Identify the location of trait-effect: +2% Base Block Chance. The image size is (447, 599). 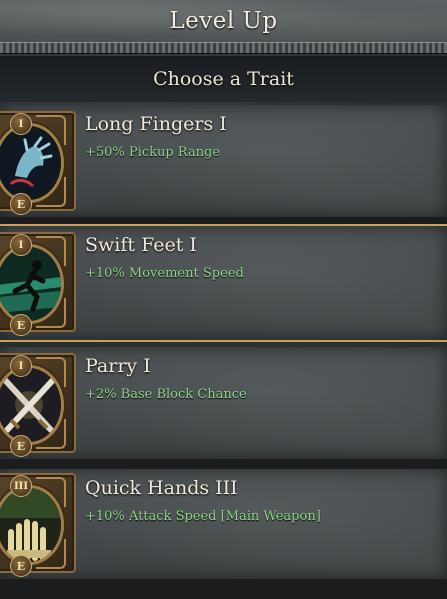
(166, 394).